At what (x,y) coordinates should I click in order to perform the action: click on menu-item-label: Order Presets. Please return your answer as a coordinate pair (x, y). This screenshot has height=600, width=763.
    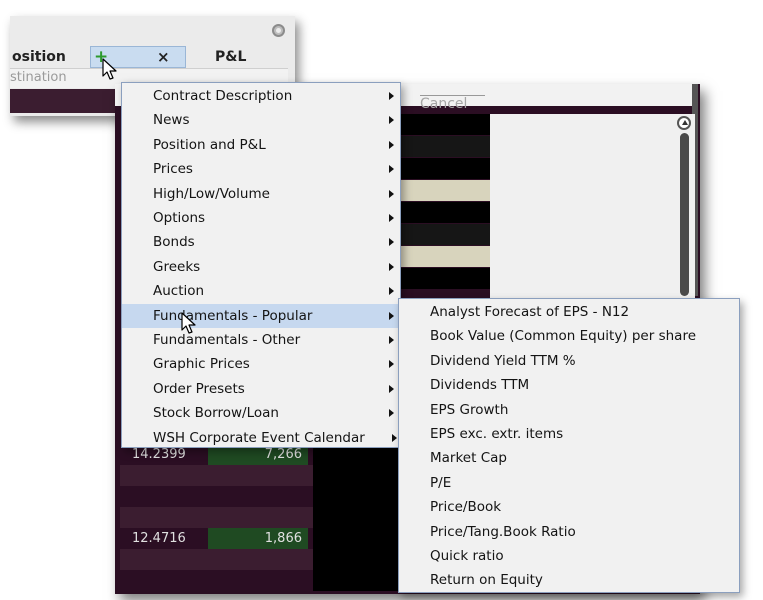
    Looking at the image, I should click on (199, 388).